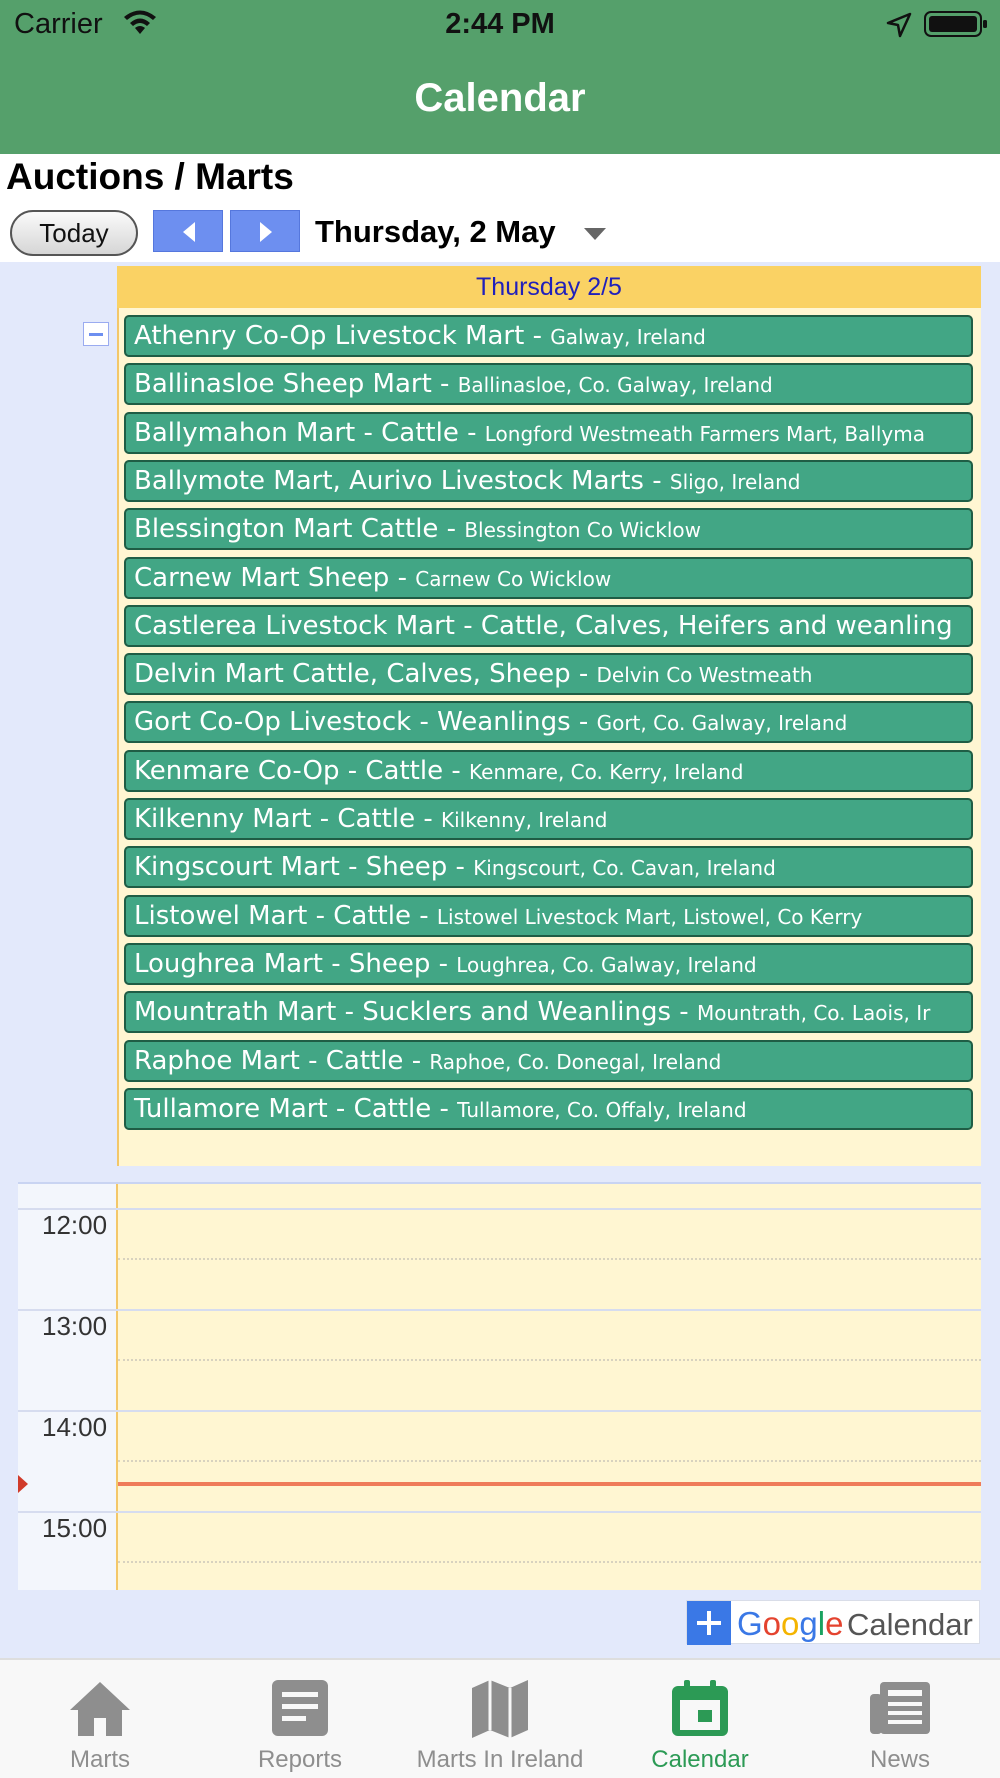 This screenshot has width=1000, height=1778. I want to click on current-time-marker-icon, so click(23, 1484).